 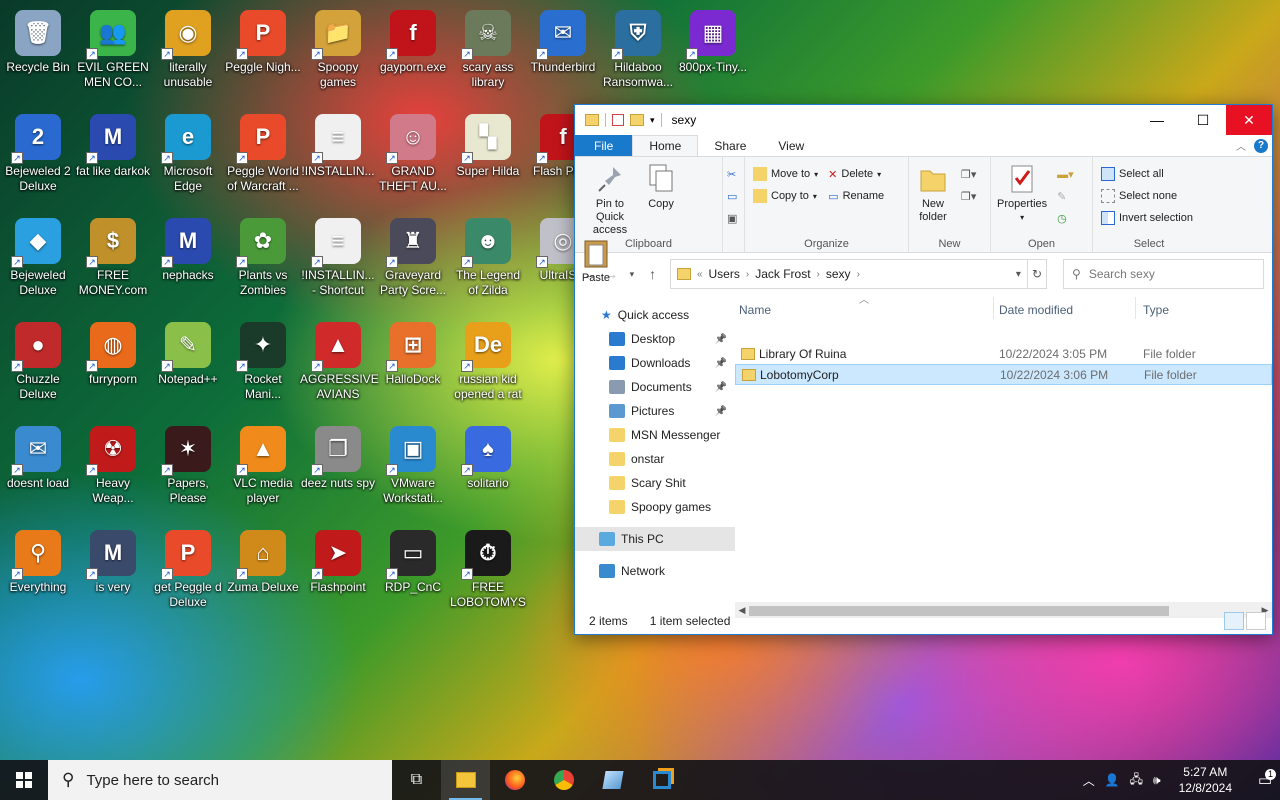 What do you see at coordinates (1136, 780) in the screenshot?
I see `network-icon: 🖧` at bounding box center [1136, 780].